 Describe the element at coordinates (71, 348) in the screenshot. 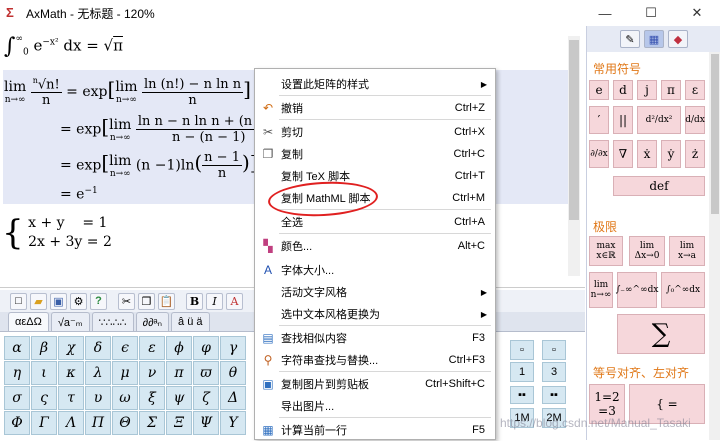

I see `greek-key: χ` at that location.